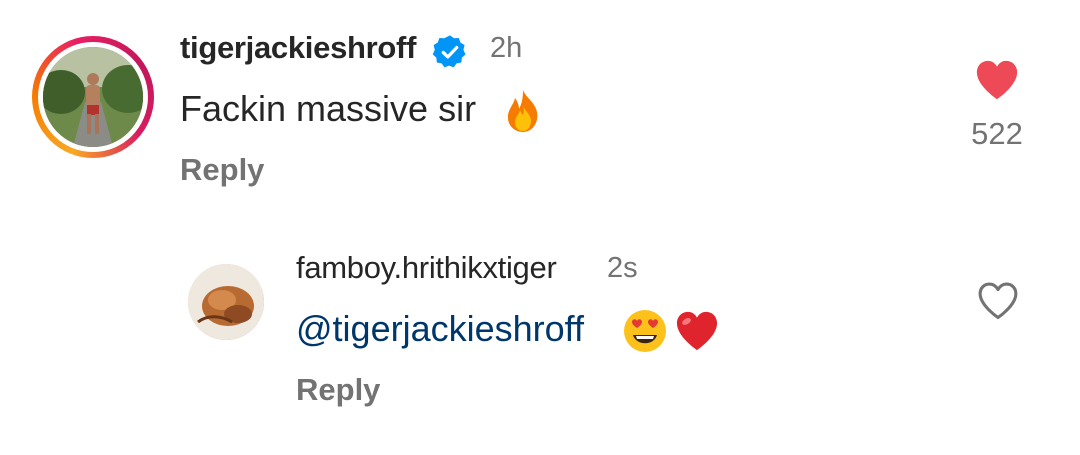 This screenshot has width=1080, height=455. I want to click on story-ring-avatar, so click(93, 97).